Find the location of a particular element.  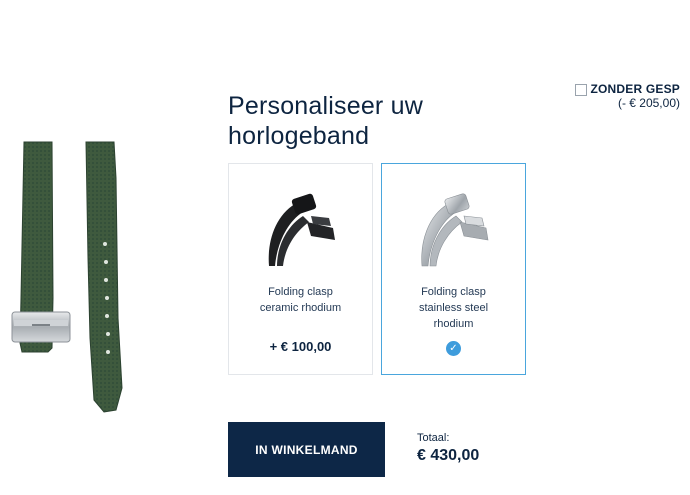

clasp-option-ceramic-rhodium: Folding clasp ceramic rhodium + € 100,00 is located at coordinates (300, 269).